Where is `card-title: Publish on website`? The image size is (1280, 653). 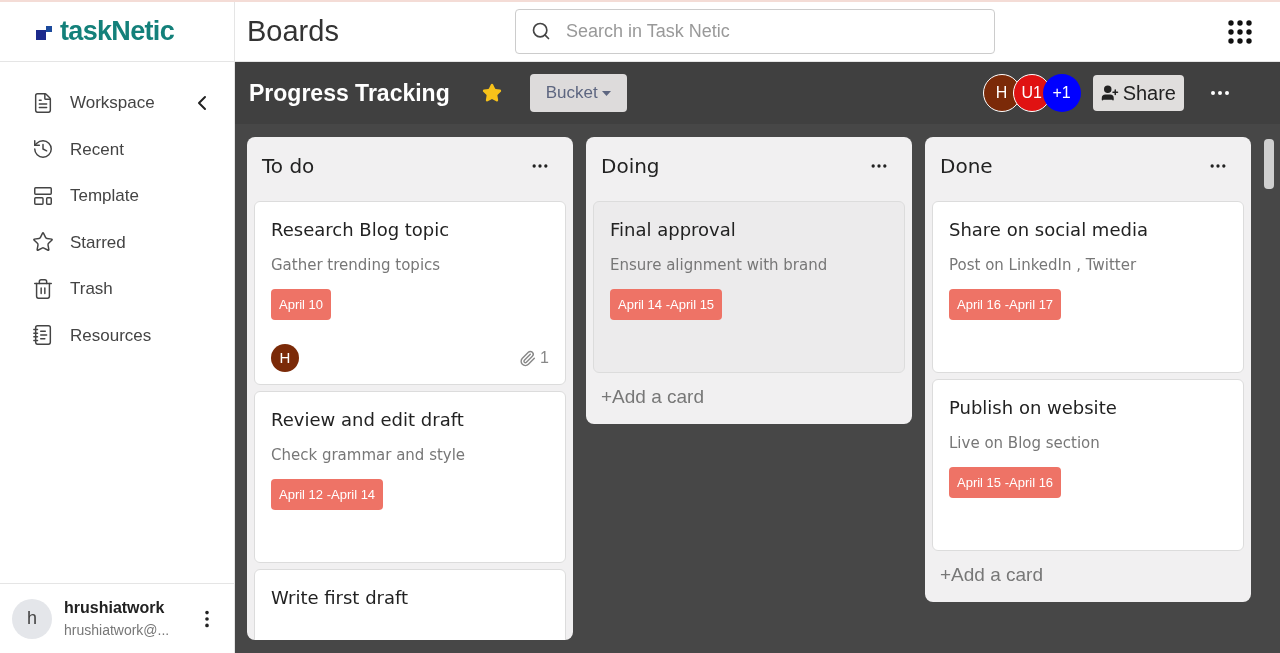
card-title: Publish on website is located at coordinates (1033, 408).